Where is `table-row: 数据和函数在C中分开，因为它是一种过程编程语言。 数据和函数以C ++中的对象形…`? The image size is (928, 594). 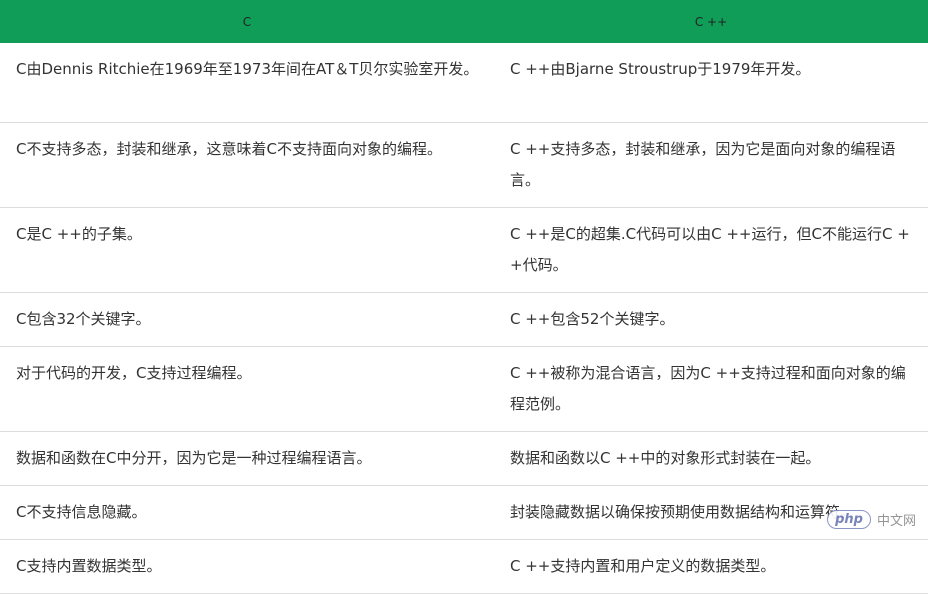
table-row: 数据和函数在C中分开，因为它是一种过程编程语言。 数据和函数以C ++中的对象形… is located at coordinates (464, 458).